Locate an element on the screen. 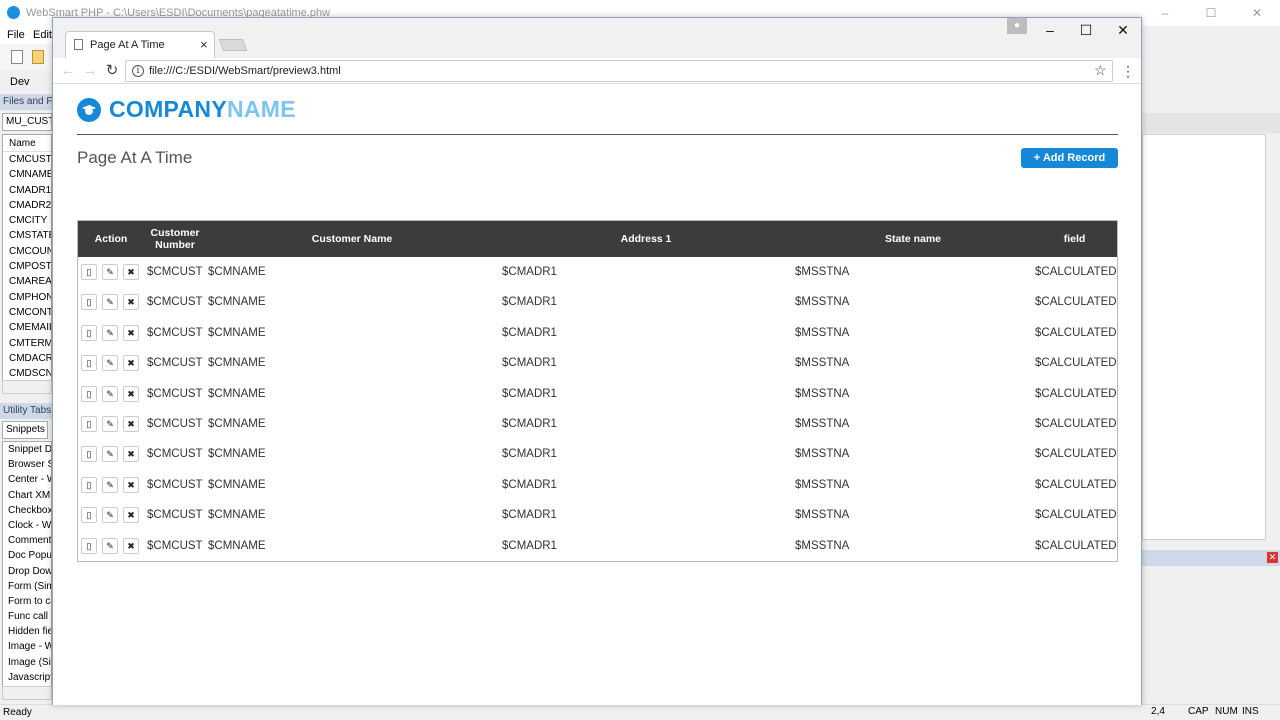 The height and width of the screenshot is (720, 1280). field-list-item: CMCITY is located at coordinates (27, 220).